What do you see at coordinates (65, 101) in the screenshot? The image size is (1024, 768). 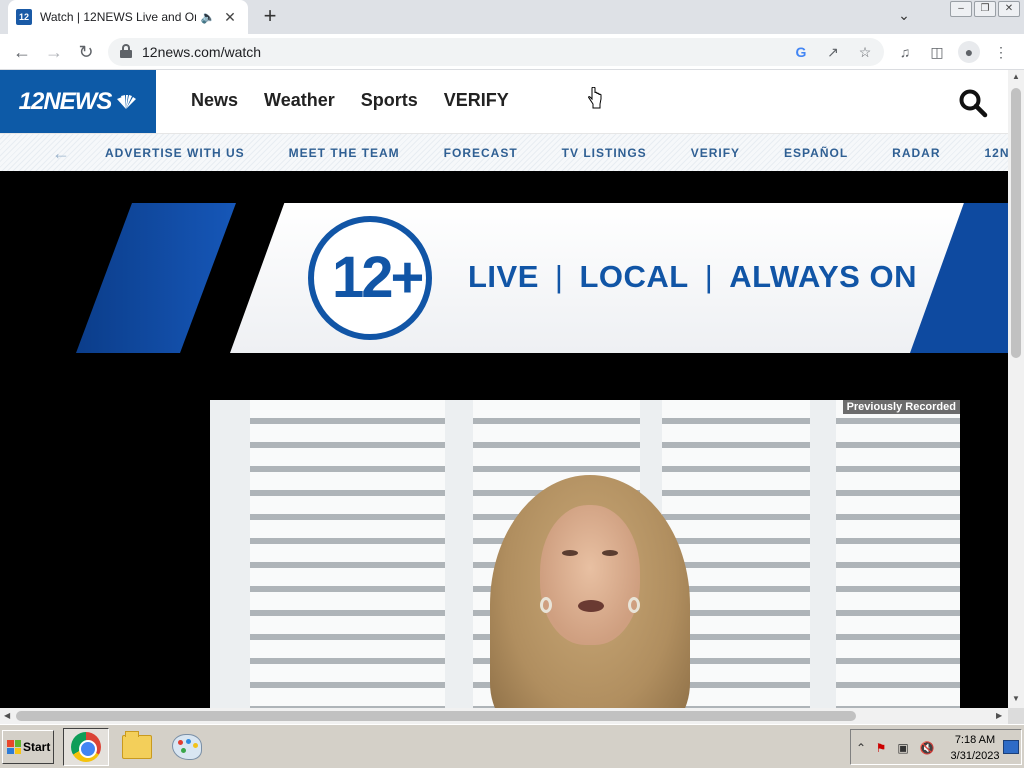 I see `logo-text: 12NEWS` at bounding box center [65, 101].